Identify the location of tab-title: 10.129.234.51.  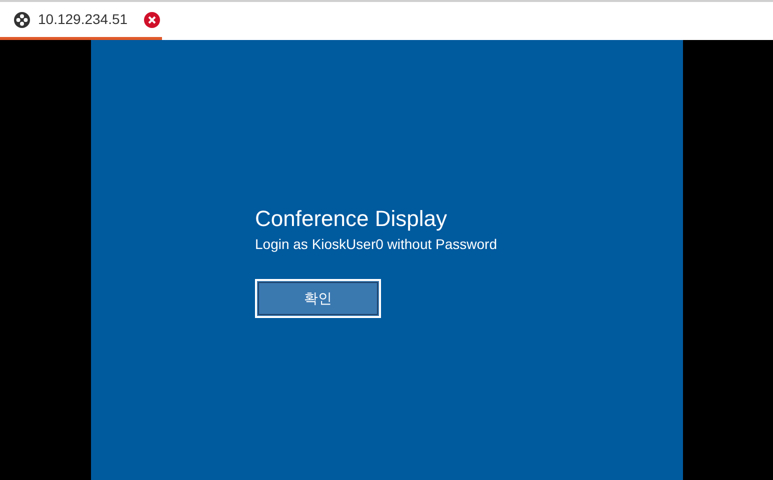
(83, 19).